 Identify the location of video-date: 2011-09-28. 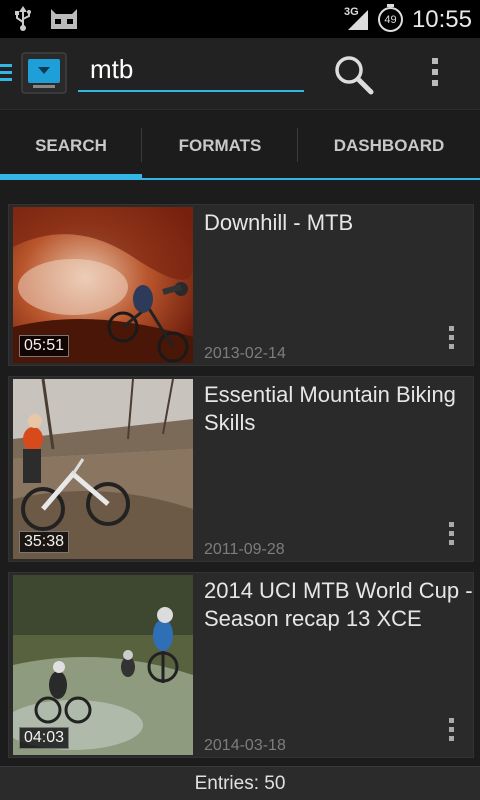
(244, 549).